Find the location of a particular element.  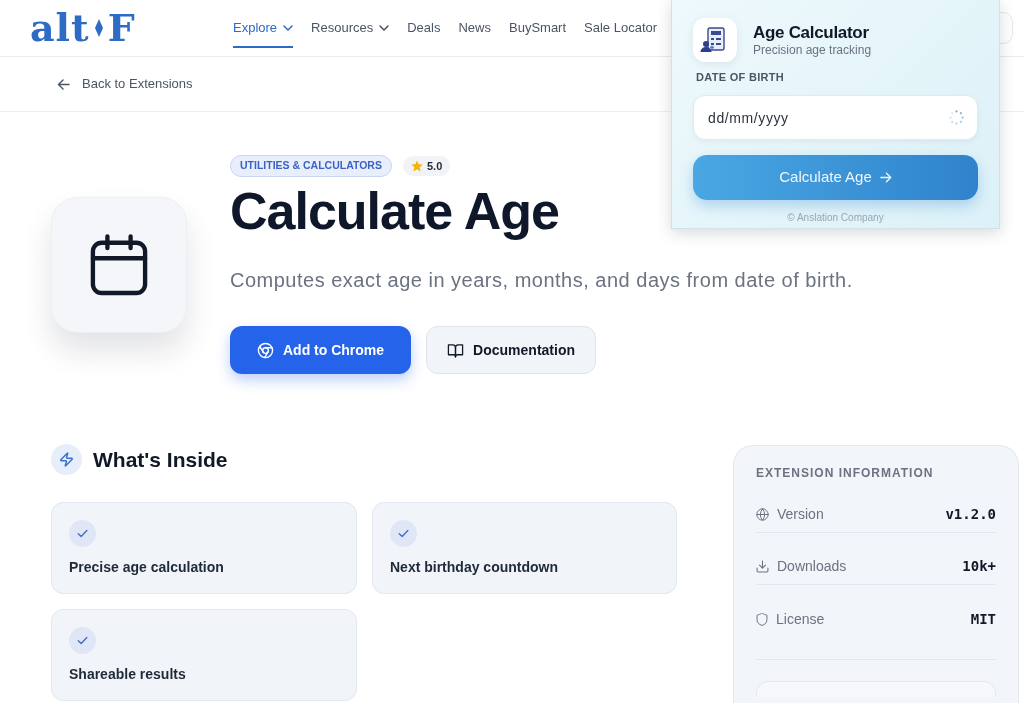

info-label: License is located at coordinates (800, 619).